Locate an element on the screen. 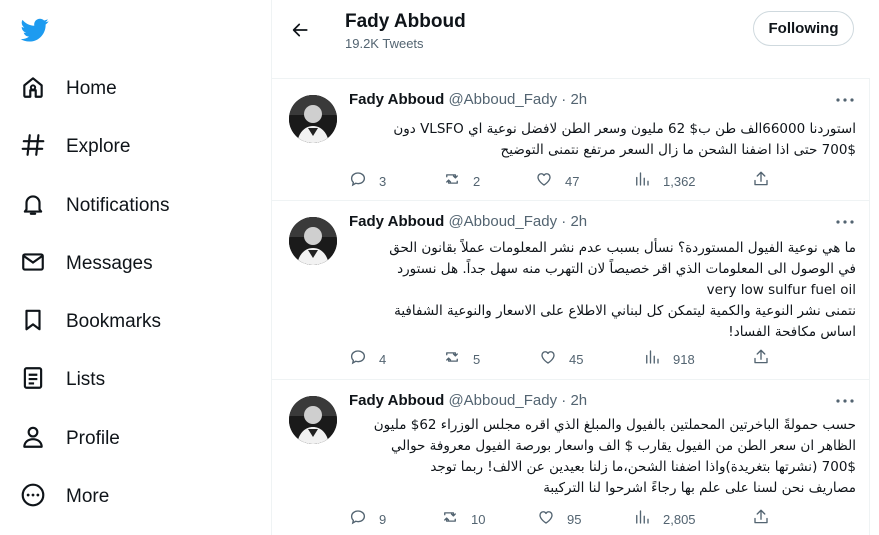 The height and width of the screenshot is (535, 879). home-icon is located at coordinates (33, 89).